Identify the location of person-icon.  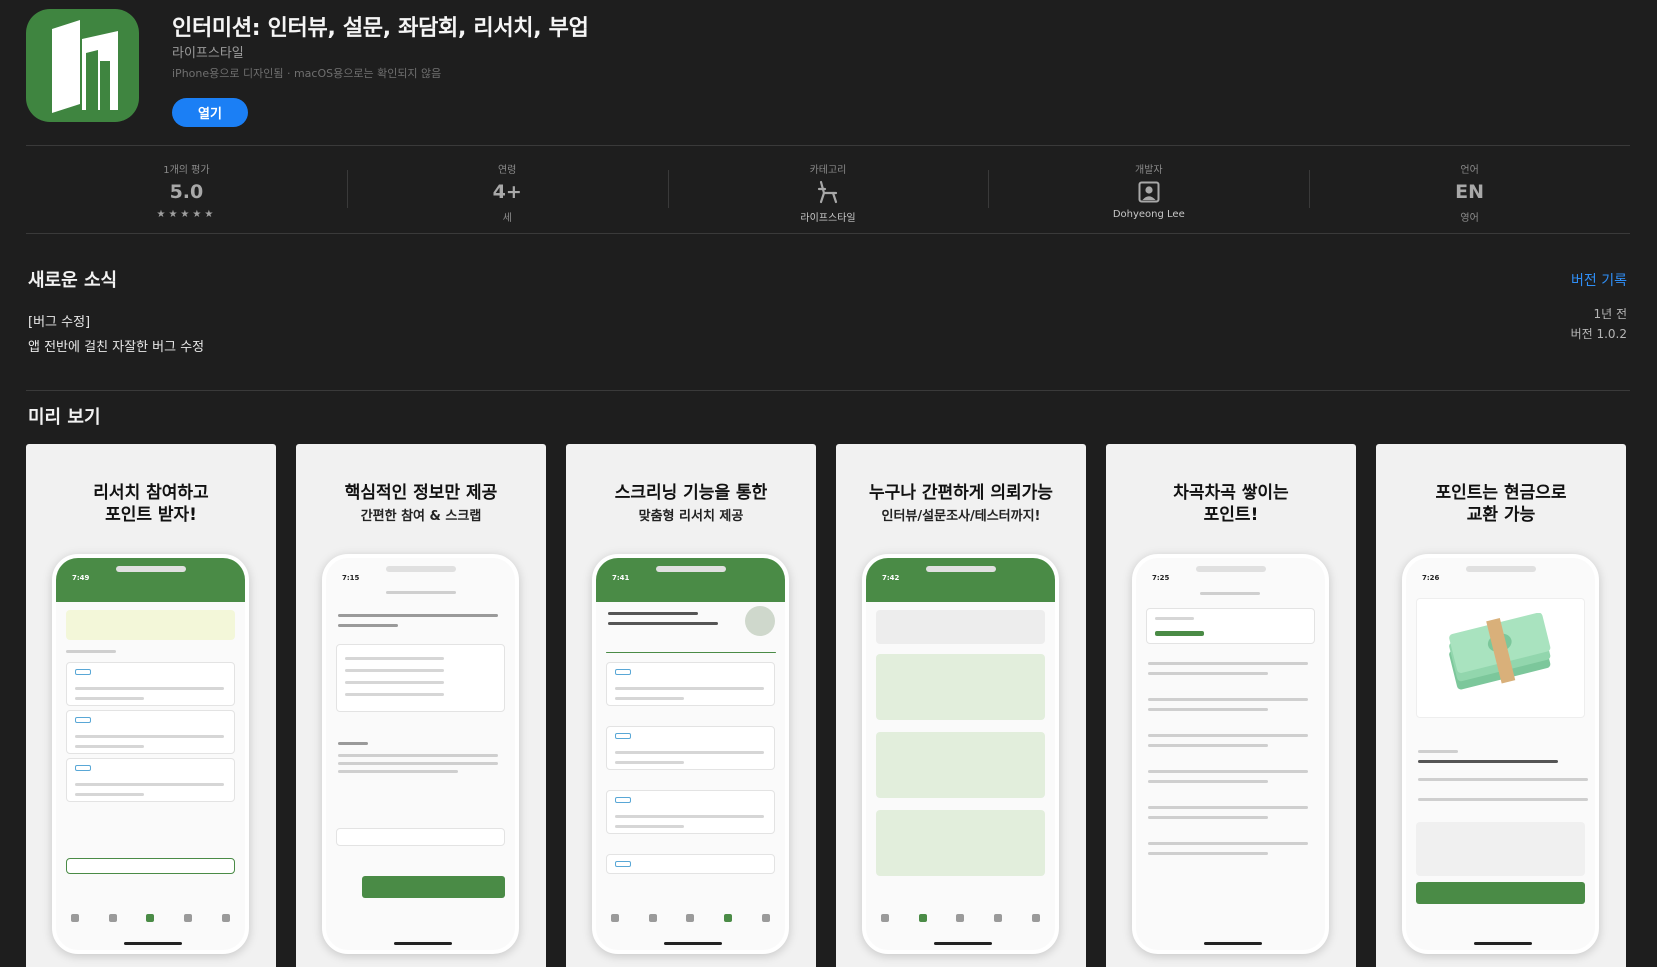
(1149, 192).